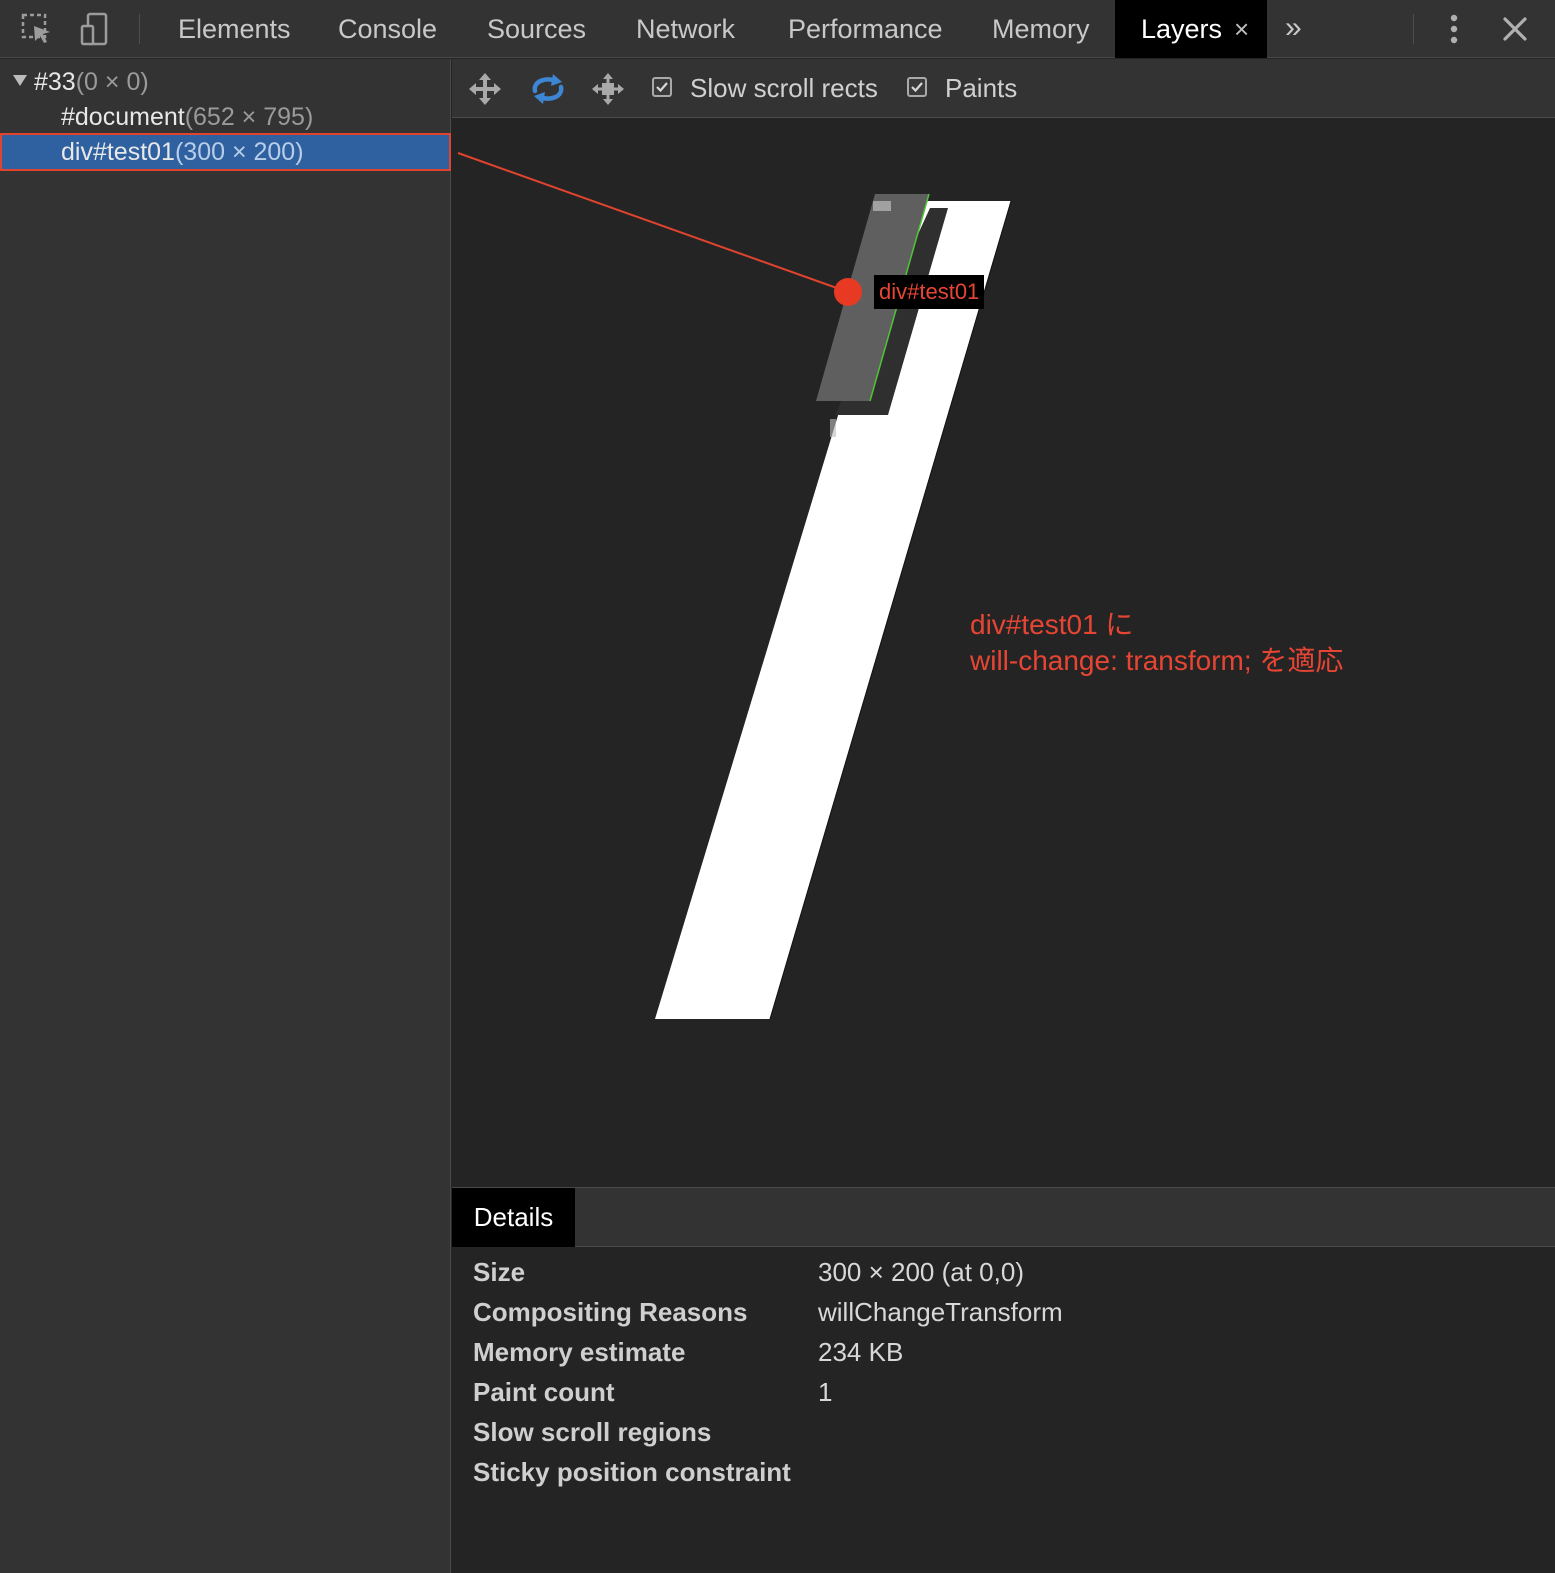  Describe the element at coordinates (688, 1352) in the screenshot. I see `detail-row-memory-estimate: Memory estimate 234 KB` at that location.